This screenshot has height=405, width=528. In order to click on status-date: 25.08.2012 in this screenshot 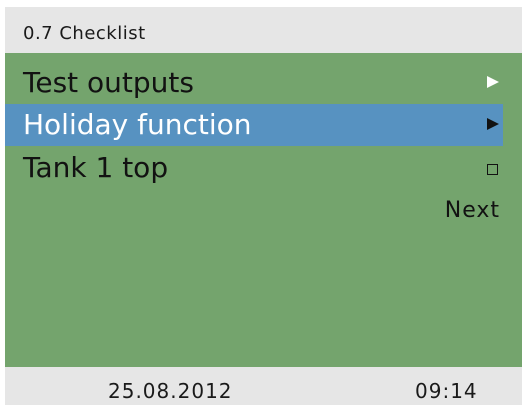, I will do `click(170, 391)`.